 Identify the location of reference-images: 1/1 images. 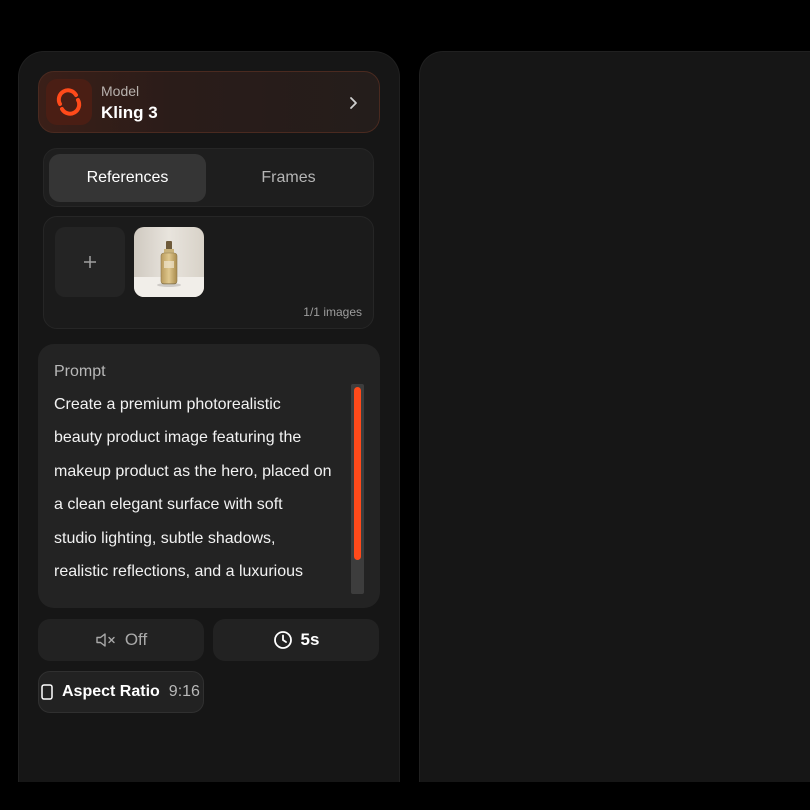
(208, 272).